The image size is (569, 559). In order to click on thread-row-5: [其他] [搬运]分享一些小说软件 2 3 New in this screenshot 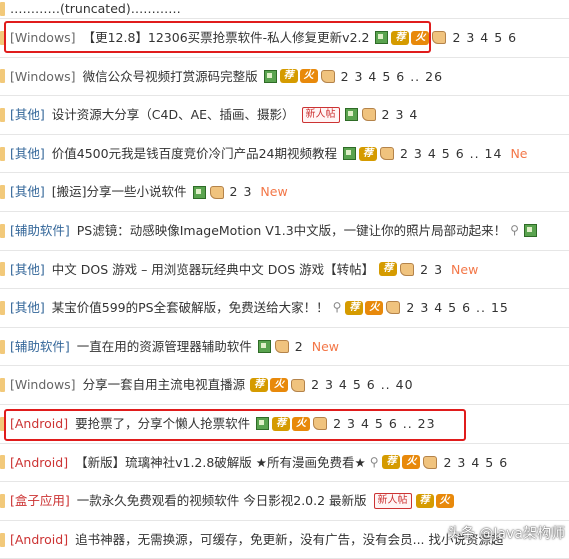, I will do `click(284, 192)`.